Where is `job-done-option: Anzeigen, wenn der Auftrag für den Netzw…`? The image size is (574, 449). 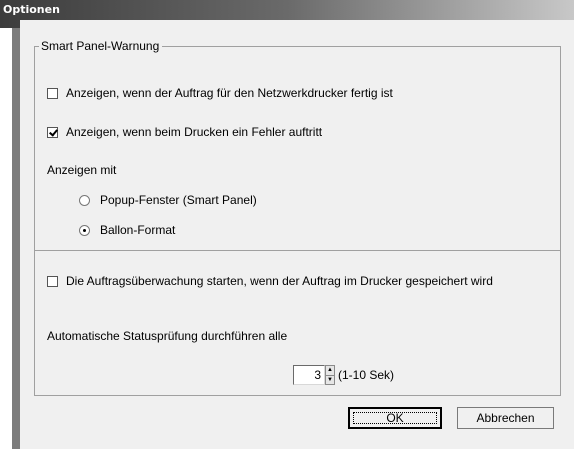
job-done-option: Anzeigen, wenn der Auftrag für den Netzw… is located at coordinates (220, 93).